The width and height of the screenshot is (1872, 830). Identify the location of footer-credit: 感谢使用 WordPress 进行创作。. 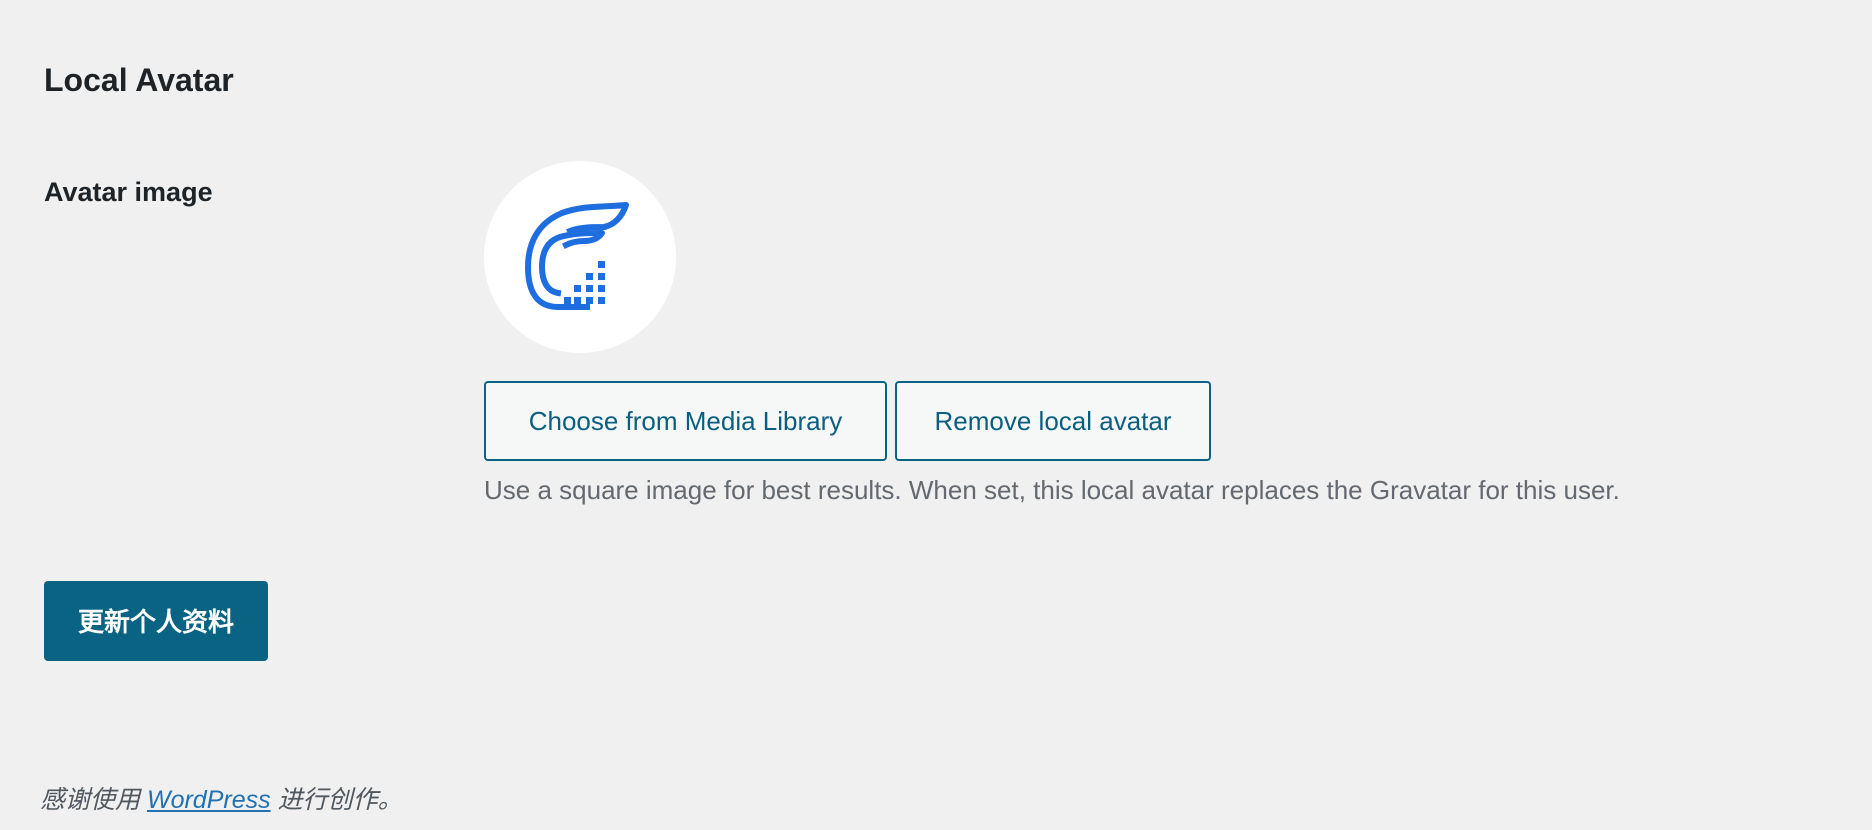
(221, 800).